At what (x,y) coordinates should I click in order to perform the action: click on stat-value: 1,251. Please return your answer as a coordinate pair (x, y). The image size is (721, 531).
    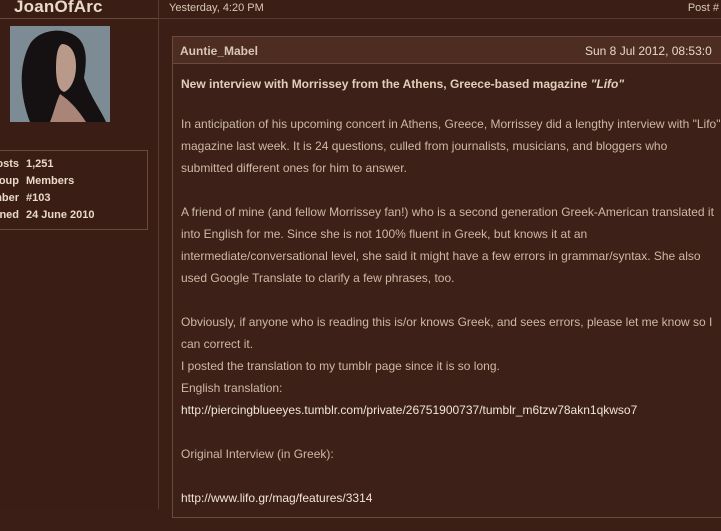
    Looking at the image, I should click on (40, 164).